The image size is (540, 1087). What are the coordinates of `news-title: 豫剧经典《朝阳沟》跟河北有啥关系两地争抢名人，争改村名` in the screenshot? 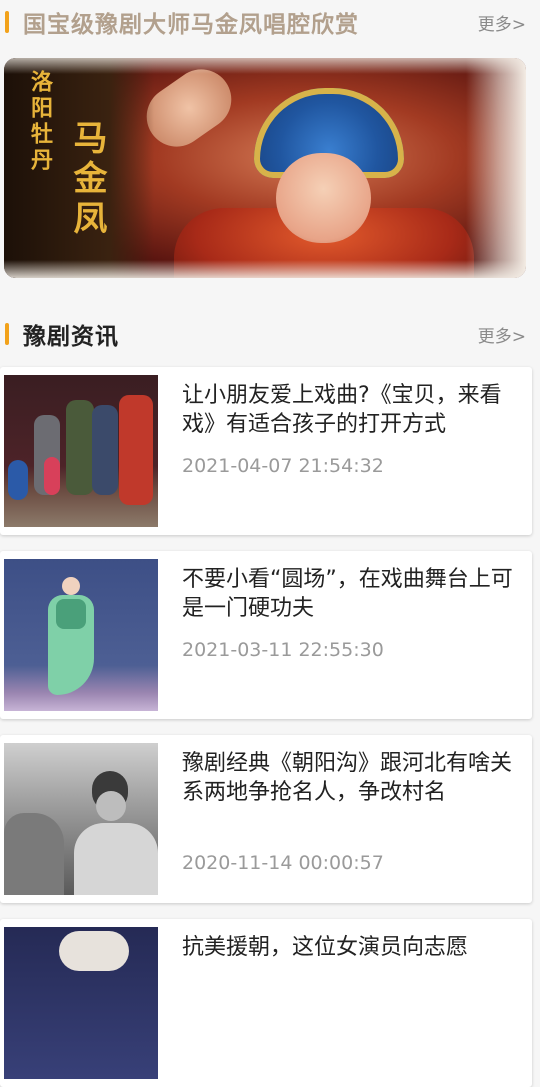 It's located at (347, 778).